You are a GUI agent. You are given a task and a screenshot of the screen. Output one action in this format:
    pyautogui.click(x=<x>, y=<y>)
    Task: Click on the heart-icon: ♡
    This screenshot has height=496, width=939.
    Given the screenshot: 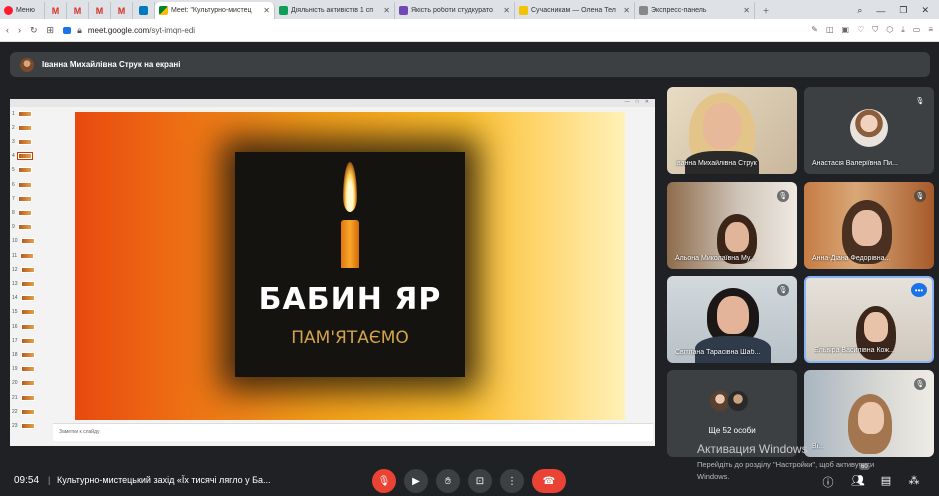 What is the action you would take?
    pyautogui.click(x=860, y=30)
    